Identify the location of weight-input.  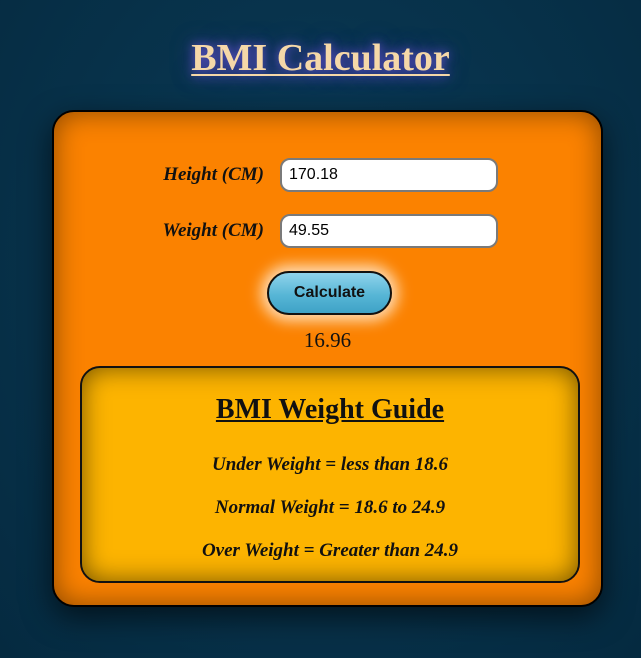
(389, 231).